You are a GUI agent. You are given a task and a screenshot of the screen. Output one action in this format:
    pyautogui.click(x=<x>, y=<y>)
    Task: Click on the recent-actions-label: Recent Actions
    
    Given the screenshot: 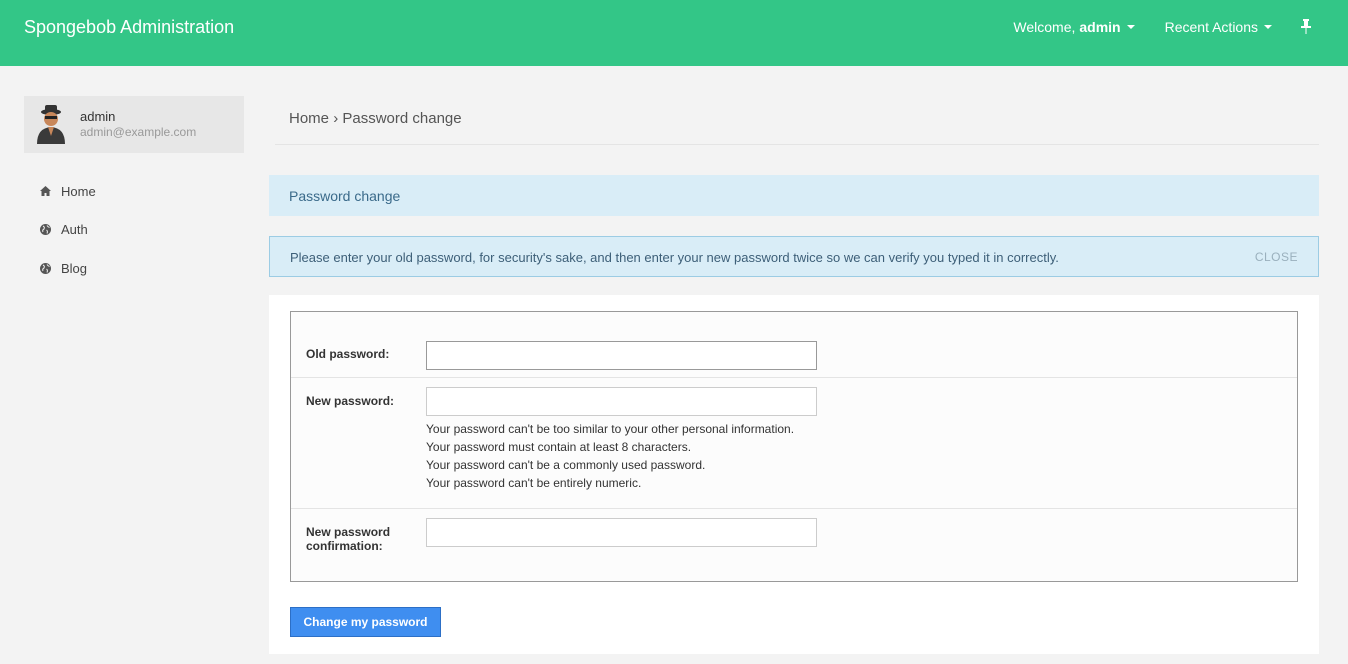 What is the action you would take?
    pyautogui.click(x=1211, y=27)
    